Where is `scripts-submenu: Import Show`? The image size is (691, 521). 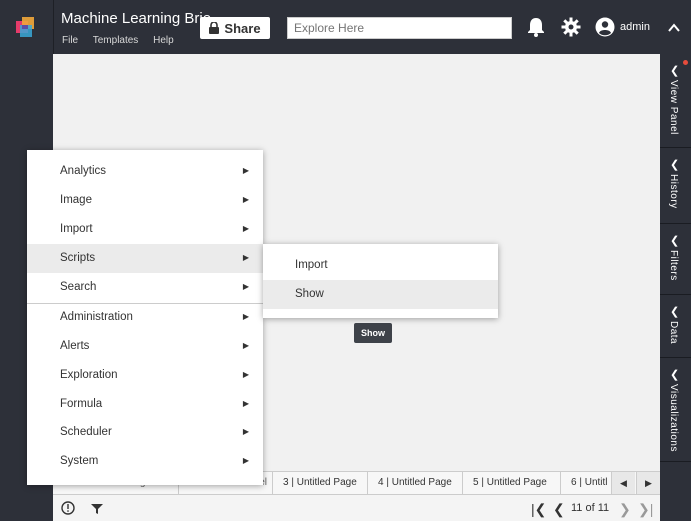
scripts-submenu: Import Show is located at coordinates (380, 281).